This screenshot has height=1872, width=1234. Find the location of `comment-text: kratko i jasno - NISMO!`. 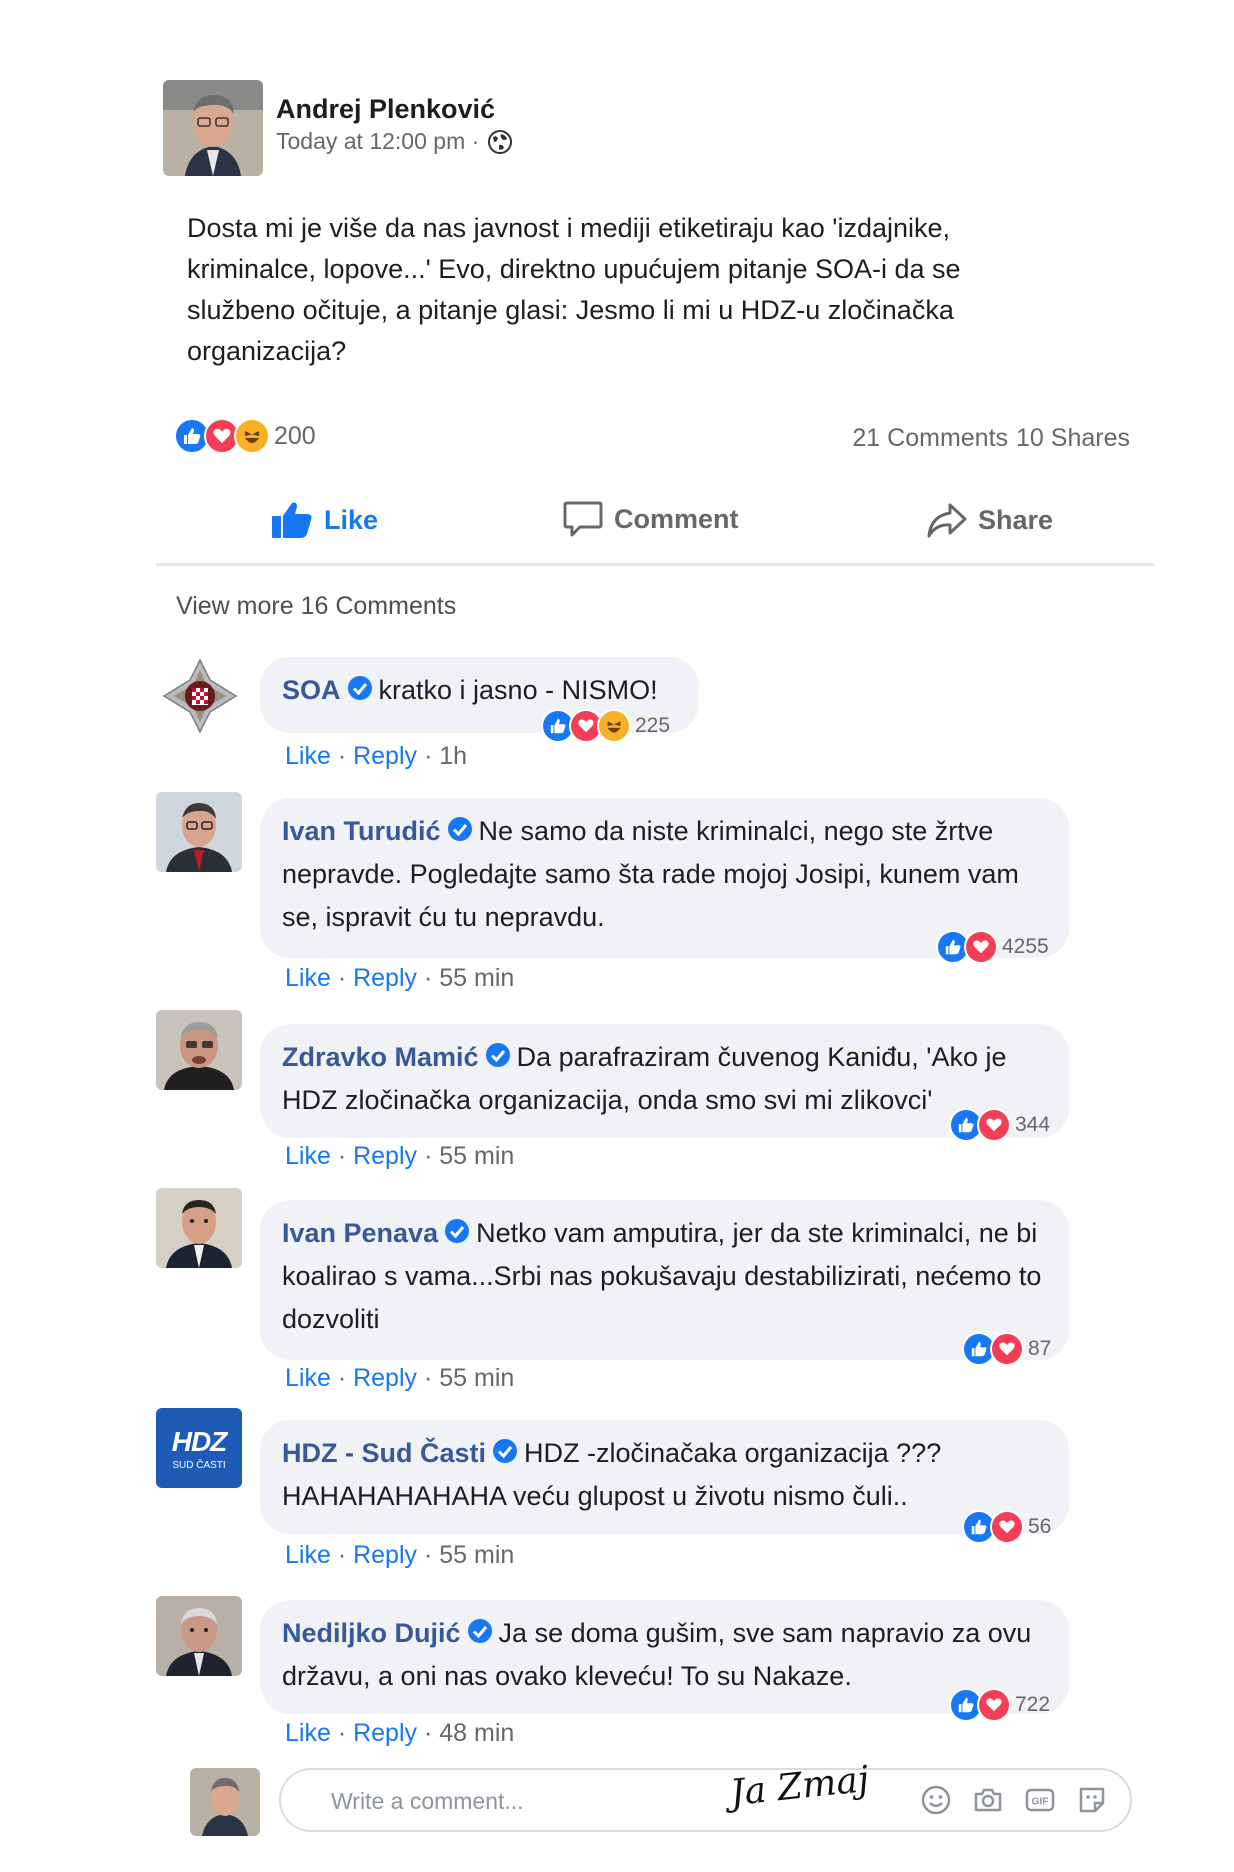

comment-text: kratko i jasno - NISMO! is located at coordinates (518, 690).